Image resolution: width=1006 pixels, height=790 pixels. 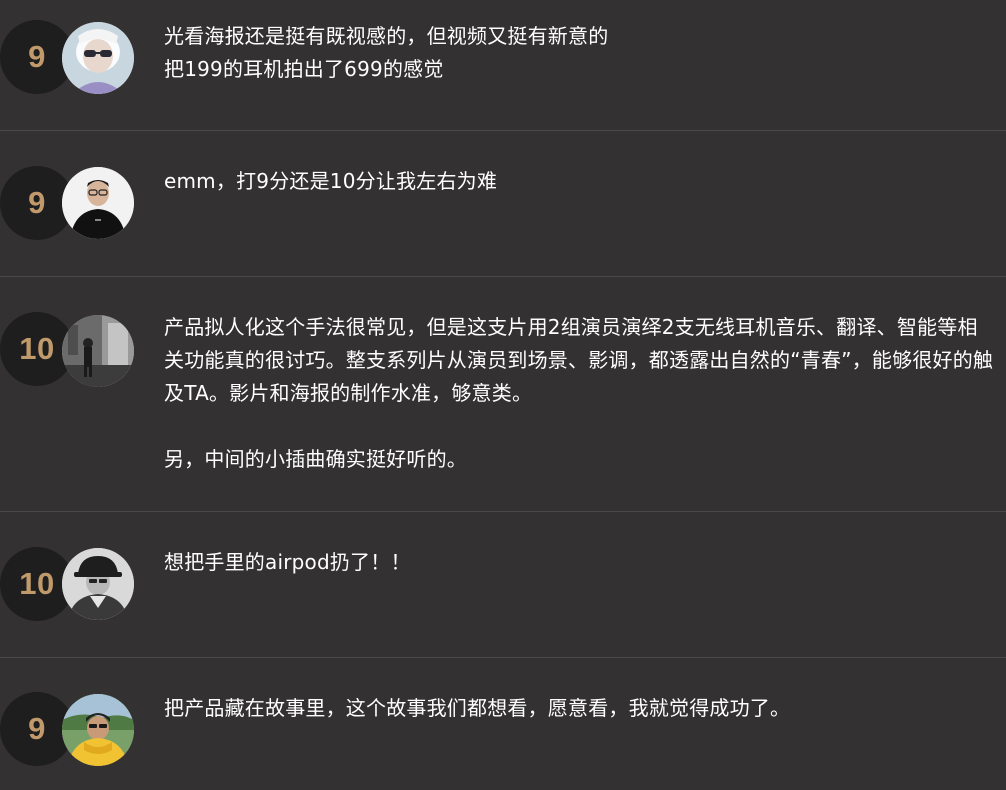 I want to click on user-avatar-bucket-hat-icon, so click(x=98, y=584).